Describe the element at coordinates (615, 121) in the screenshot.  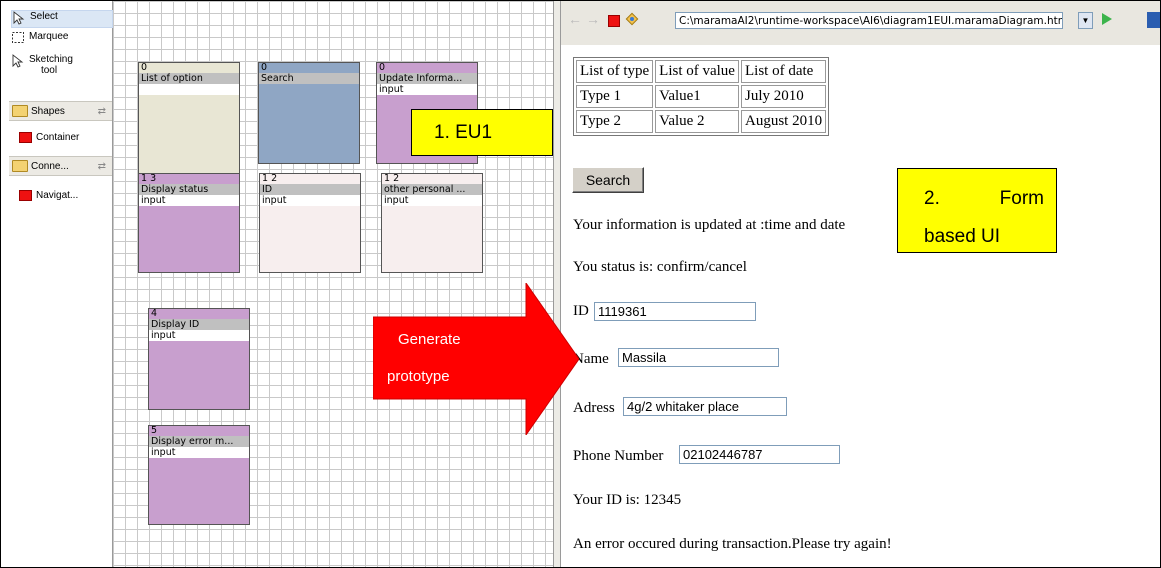
I see `table-cell: Type 2` at that location.